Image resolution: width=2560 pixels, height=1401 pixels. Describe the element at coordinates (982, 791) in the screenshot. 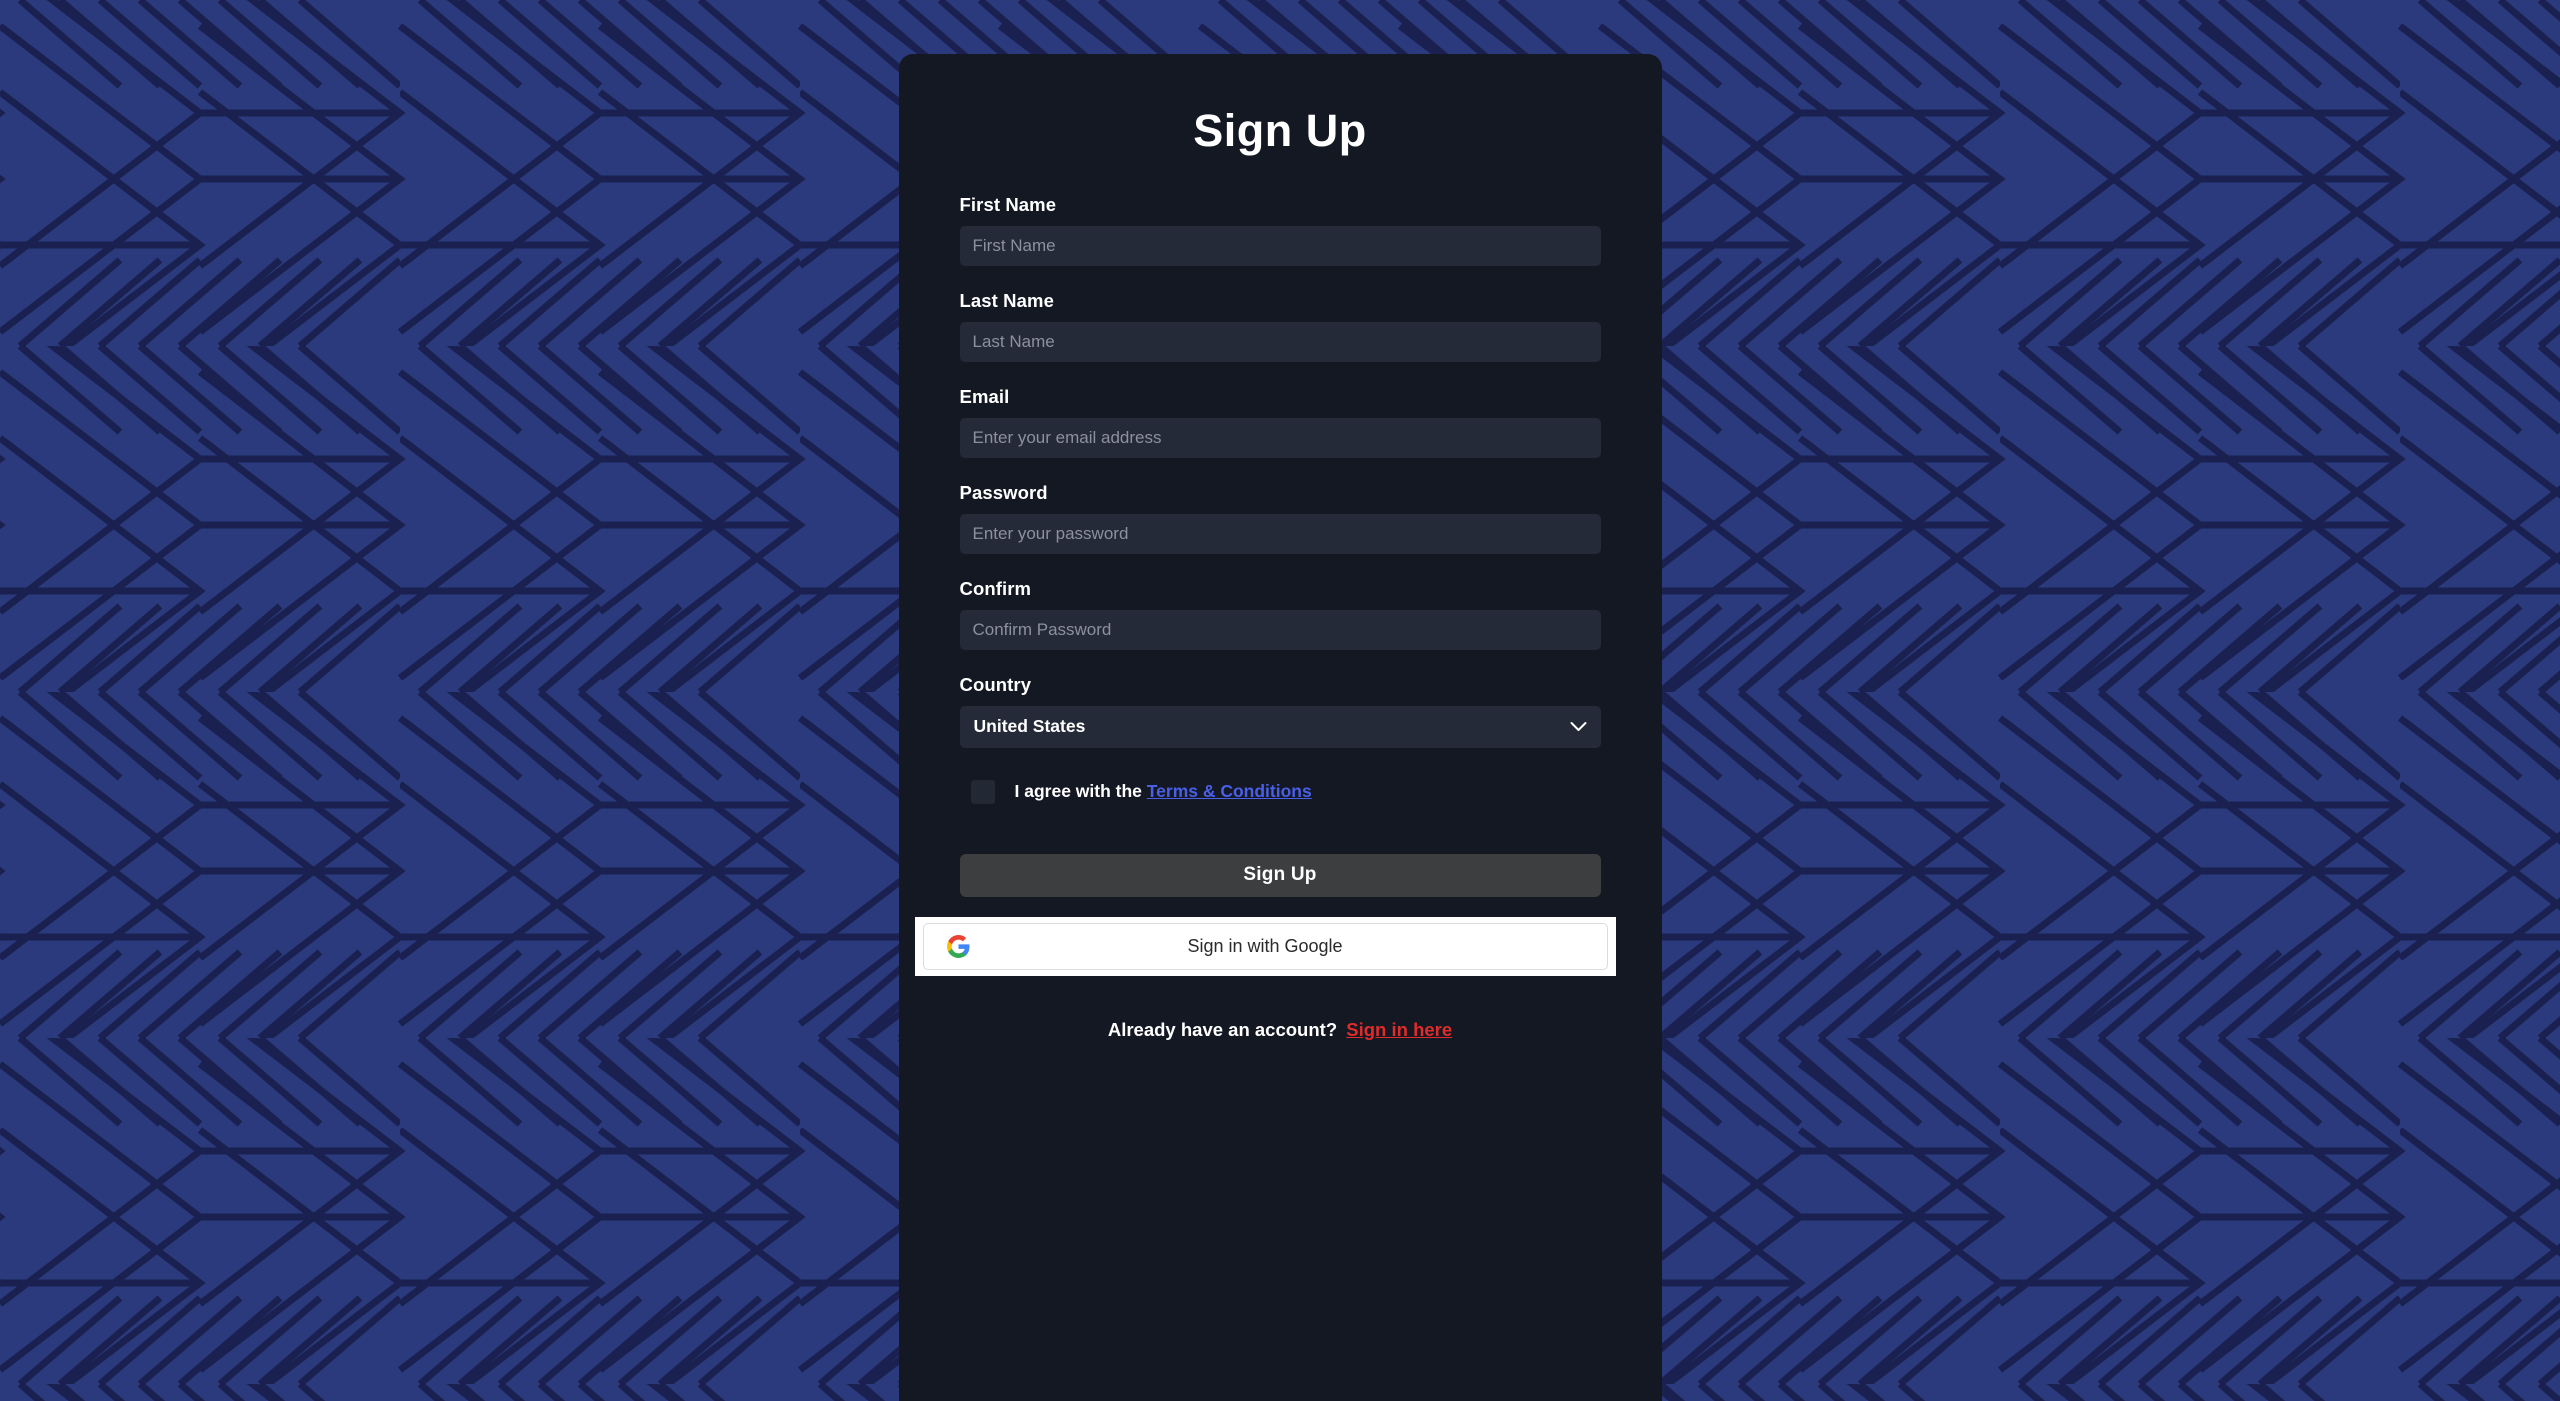

I see `terms-checkbox` at that location.